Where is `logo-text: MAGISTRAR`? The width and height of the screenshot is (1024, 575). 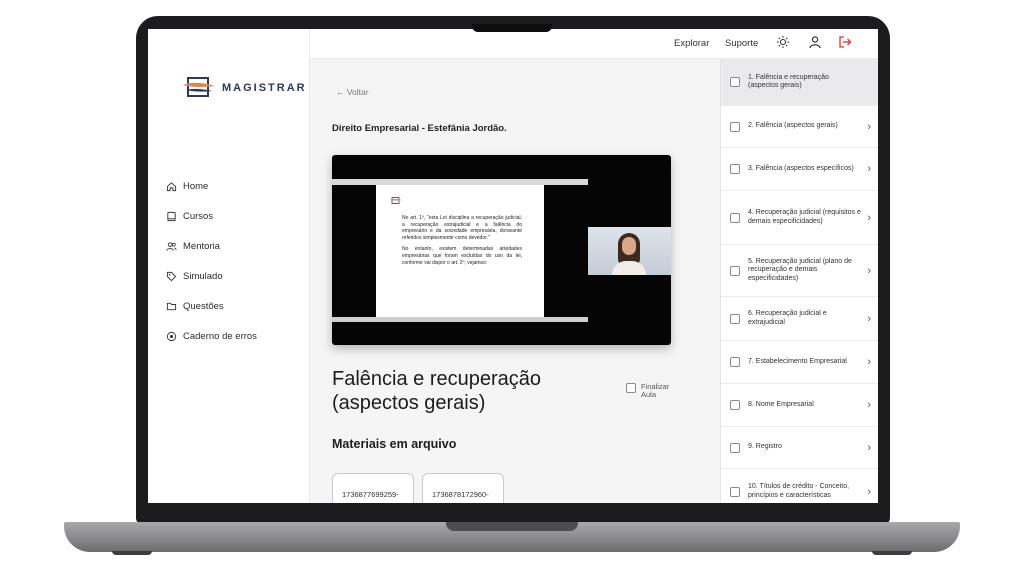 logo-text: MAGISTRAR is located at coordinates (264, 88).